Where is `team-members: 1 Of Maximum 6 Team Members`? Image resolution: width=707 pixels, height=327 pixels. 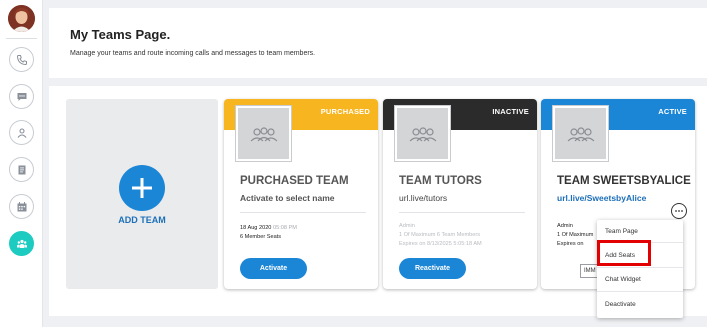
team-members: 1 Of Maximum 6 Team Members is located at coordinates (440, 235).